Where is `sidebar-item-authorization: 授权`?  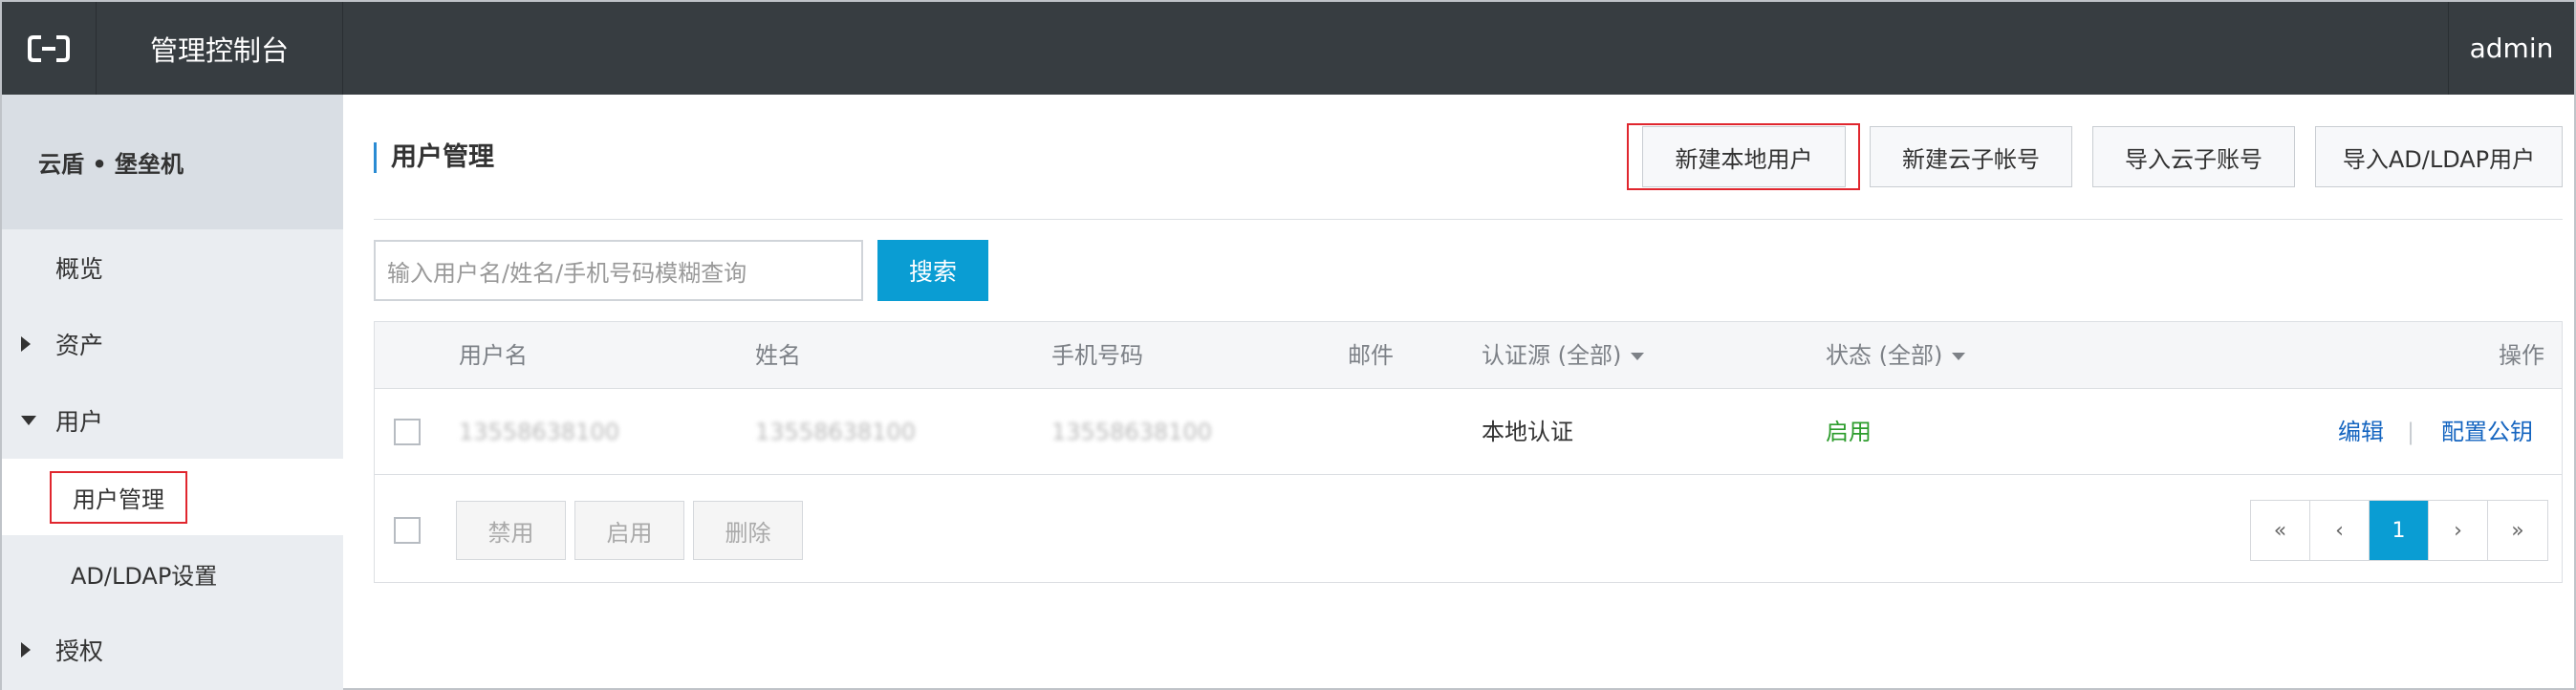 sidebar-item-authorization: 授权 is located at coordinates (172, 650).